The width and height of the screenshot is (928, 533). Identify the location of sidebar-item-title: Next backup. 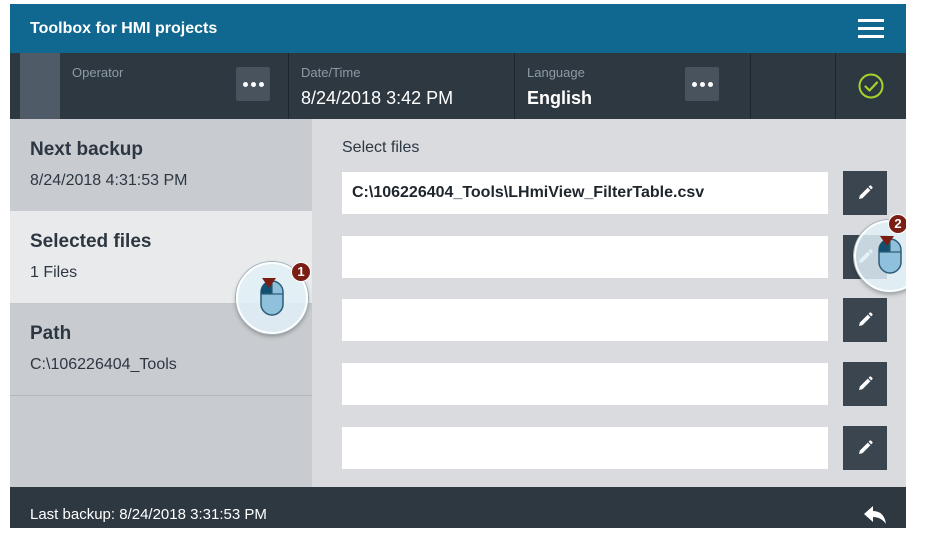
(86, 149).